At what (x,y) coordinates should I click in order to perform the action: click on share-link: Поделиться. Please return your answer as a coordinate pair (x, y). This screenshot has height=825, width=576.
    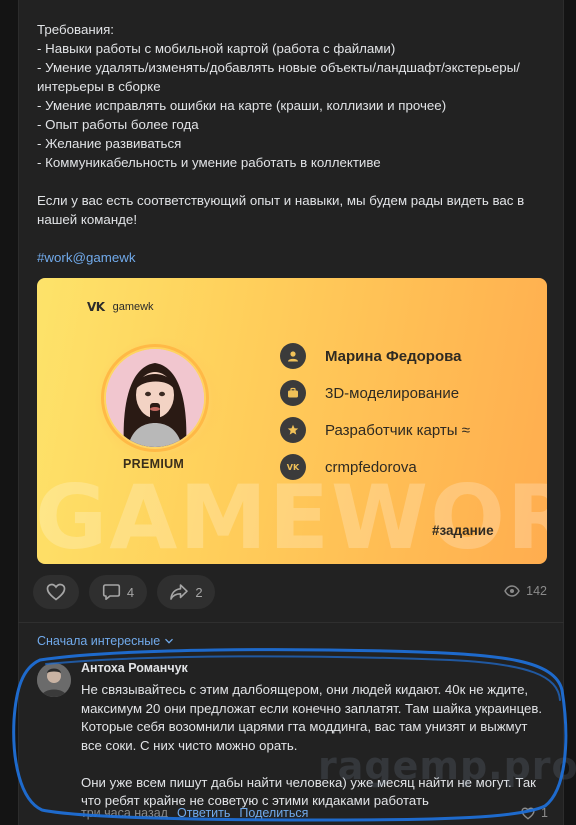
    Looking at the image, I should click on (273, 813).